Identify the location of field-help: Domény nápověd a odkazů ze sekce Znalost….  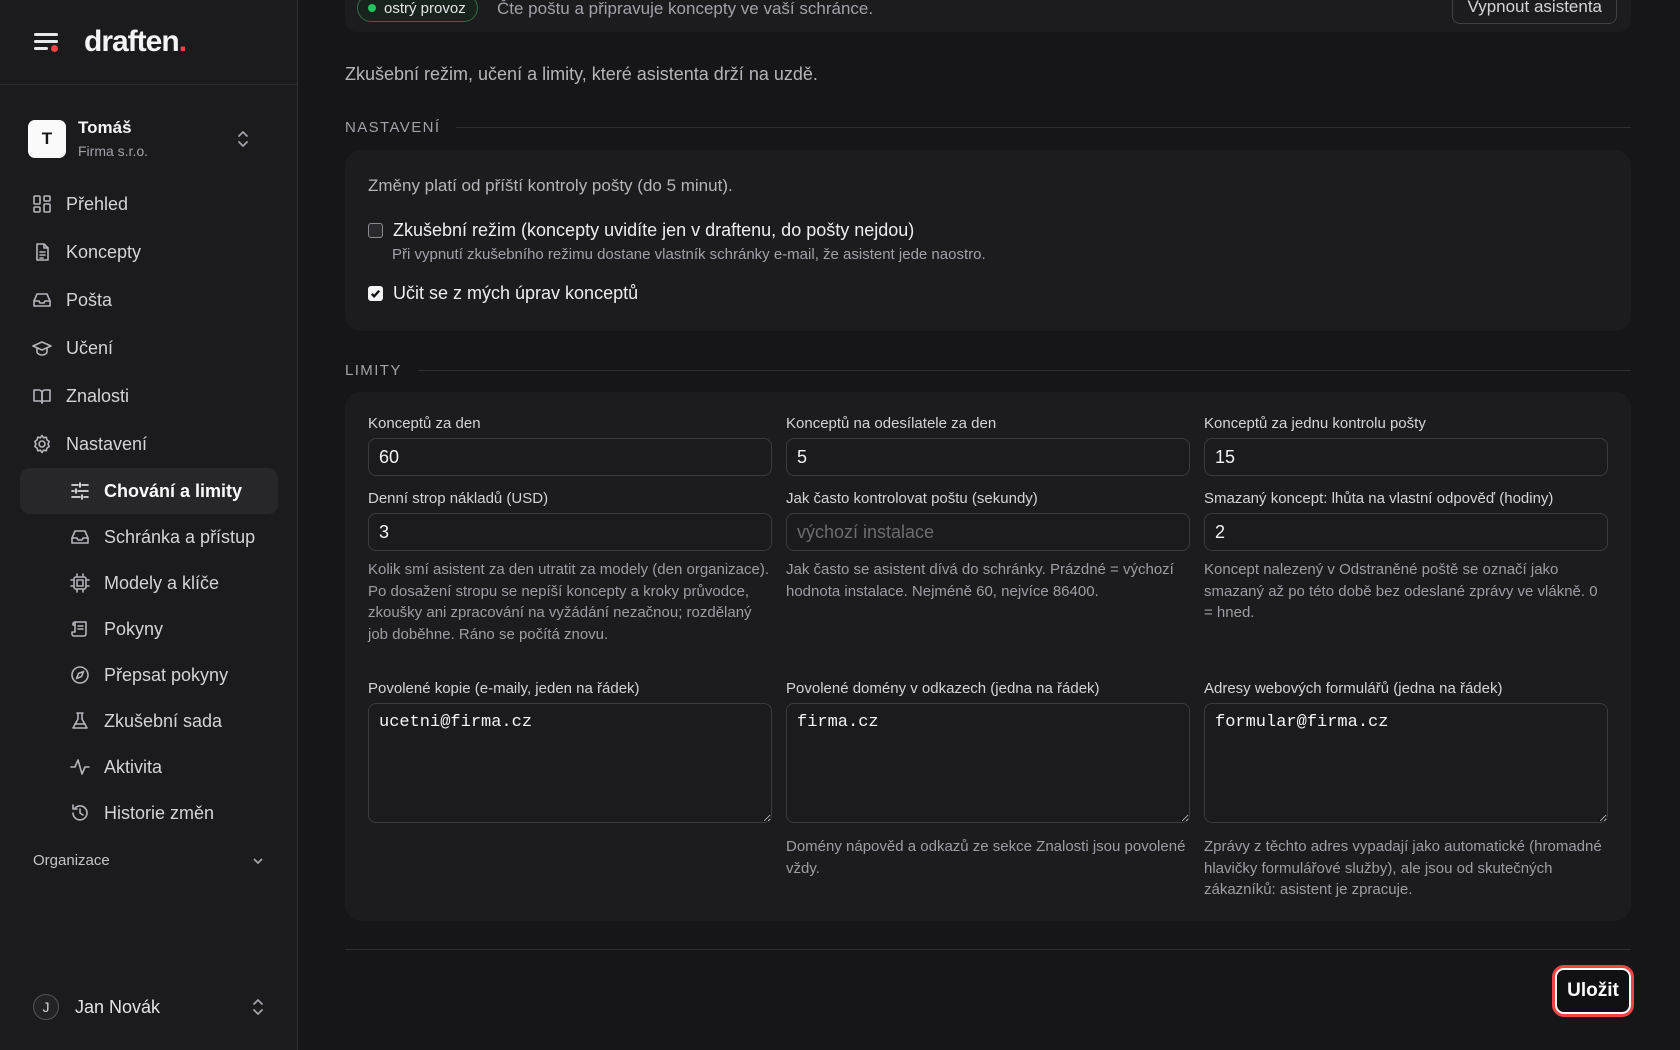
(986, 857).